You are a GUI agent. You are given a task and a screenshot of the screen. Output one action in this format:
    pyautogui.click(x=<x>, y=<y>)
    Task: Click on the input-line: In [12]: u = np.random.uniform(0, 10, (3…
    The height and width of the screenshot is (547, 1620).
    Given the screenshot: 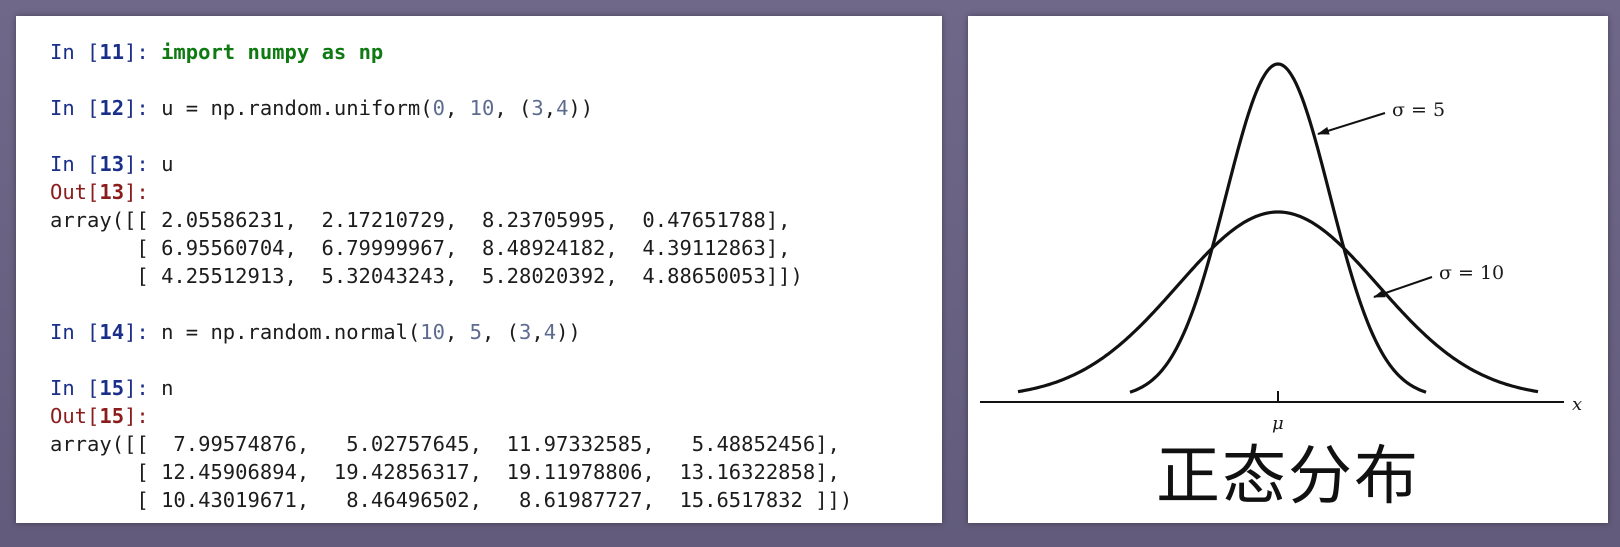 What is the action you would take?
    pyautogui.click(x=496, y=108)
    